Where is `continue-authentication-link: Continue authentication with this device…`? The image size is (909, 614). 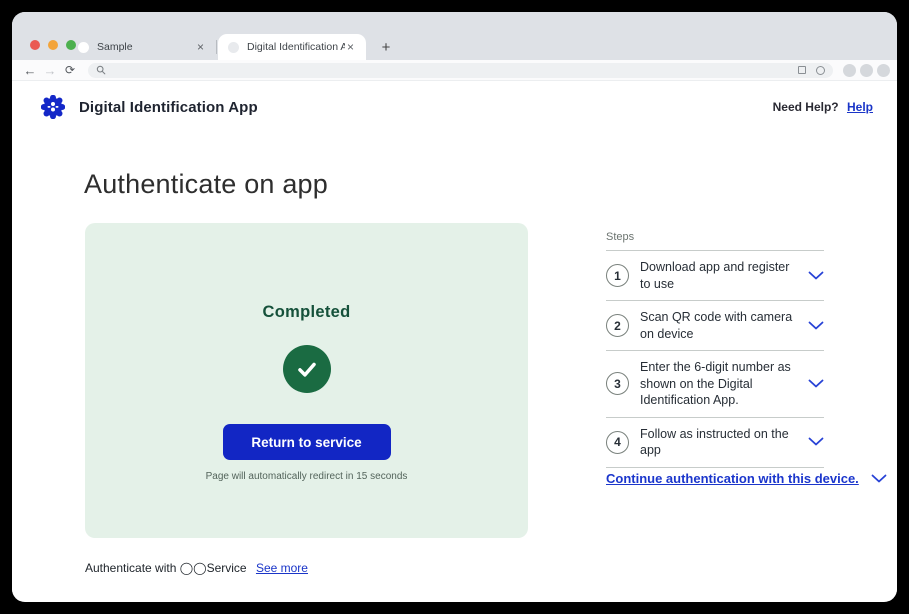
continue-authentication-link: Continue authentication with this device… is located at coordinates (746, 478).